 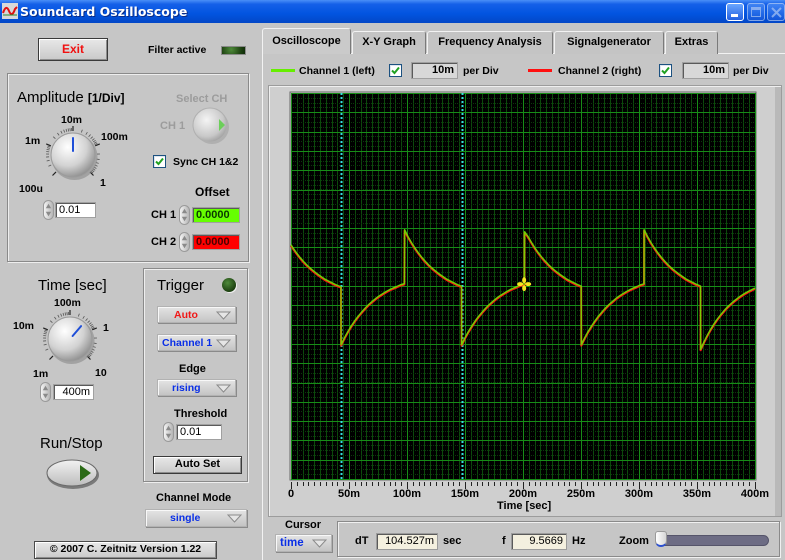 What do you see at coordinates (735, 12) in the screenshot?
I see `minimize-button` at bounding box center [735, 12].